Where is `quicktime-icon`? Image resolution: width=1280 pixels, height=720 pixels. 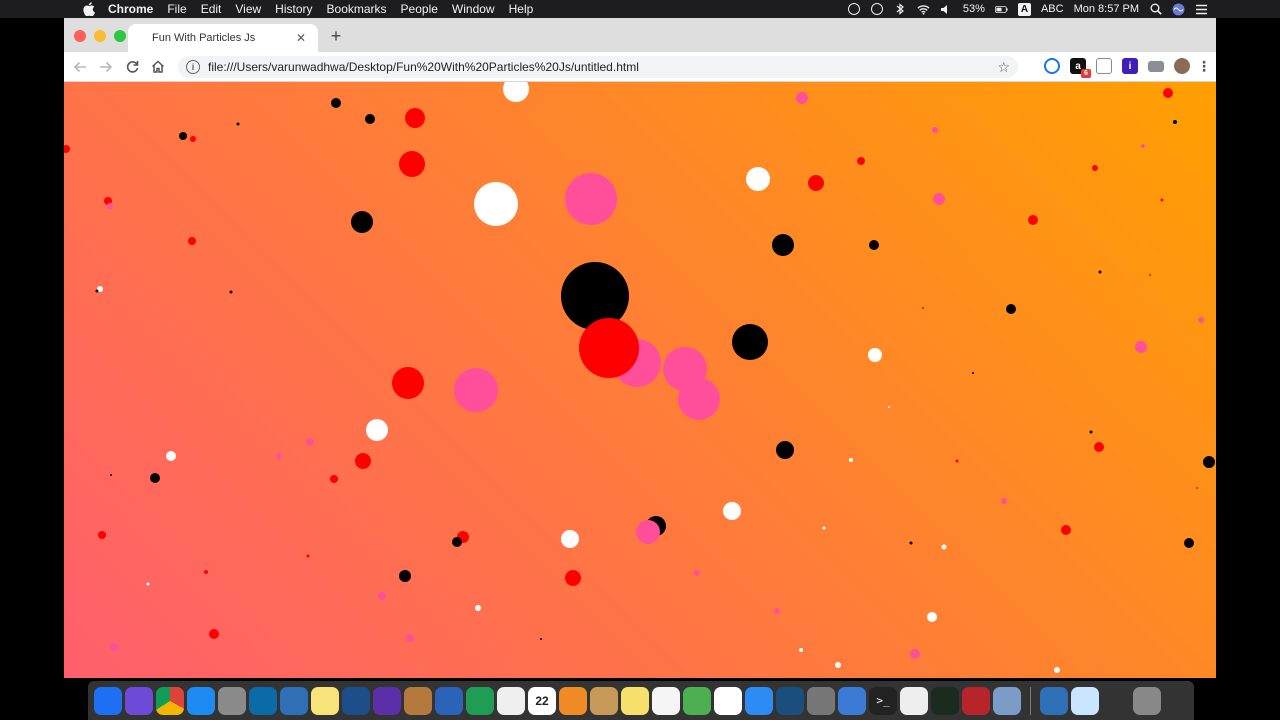 quicktime-icon is located at coordinates (356, 700).